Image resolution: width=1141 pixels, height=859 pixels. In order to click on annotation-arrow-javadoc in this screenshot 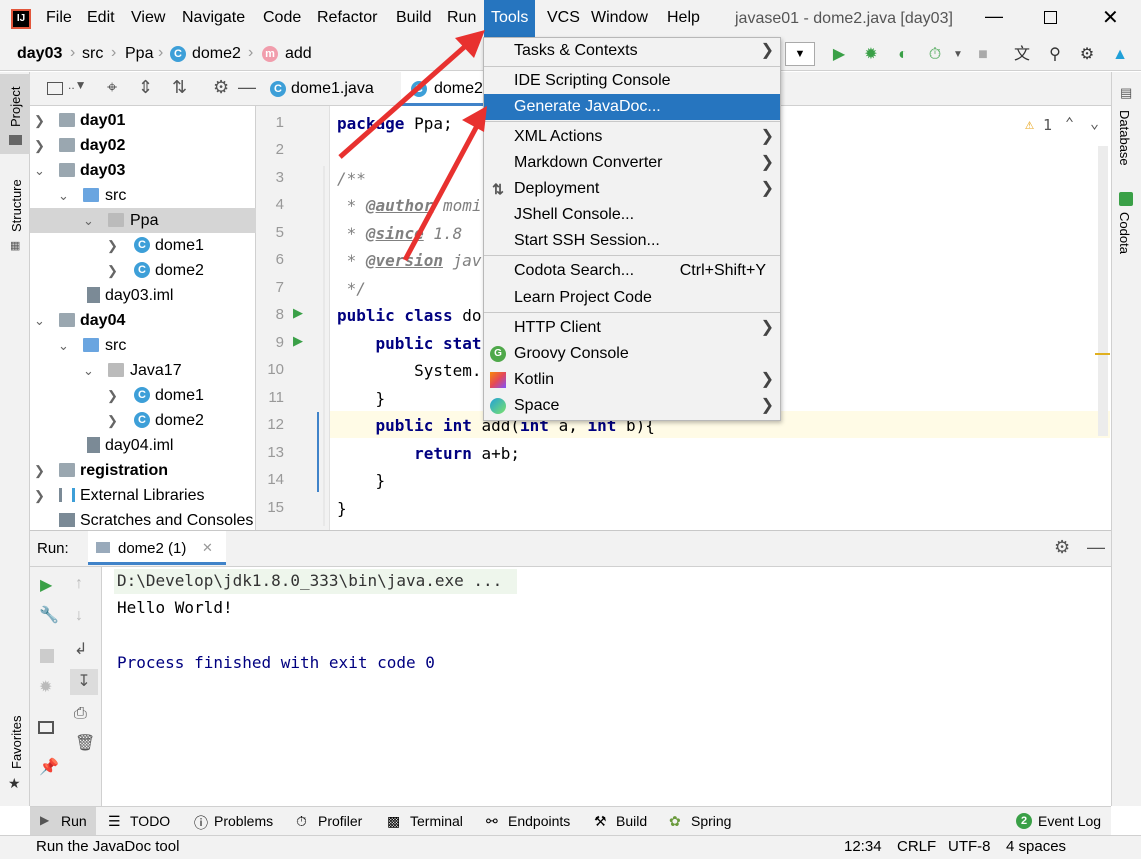, I will do `click(444, 184)`.